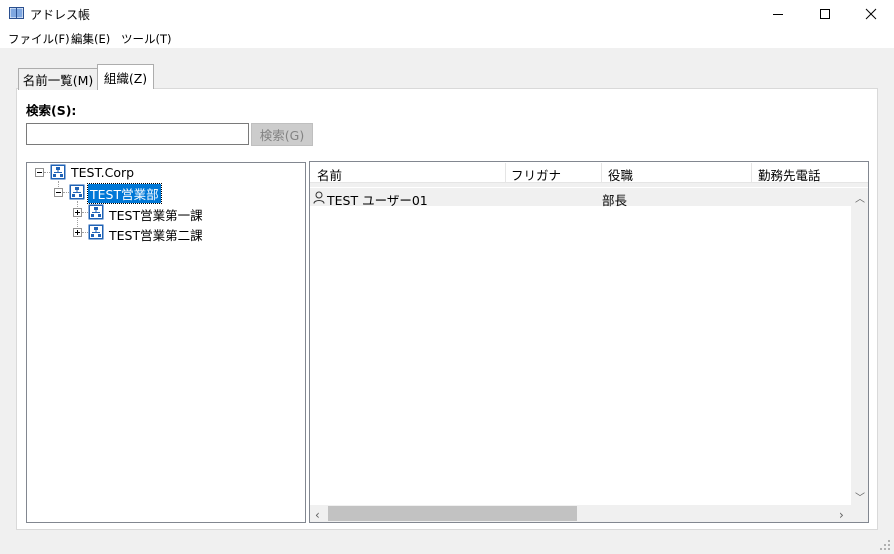 This screenshot has width=894, height=554. I want to click on list-separator, so click(589, 185).